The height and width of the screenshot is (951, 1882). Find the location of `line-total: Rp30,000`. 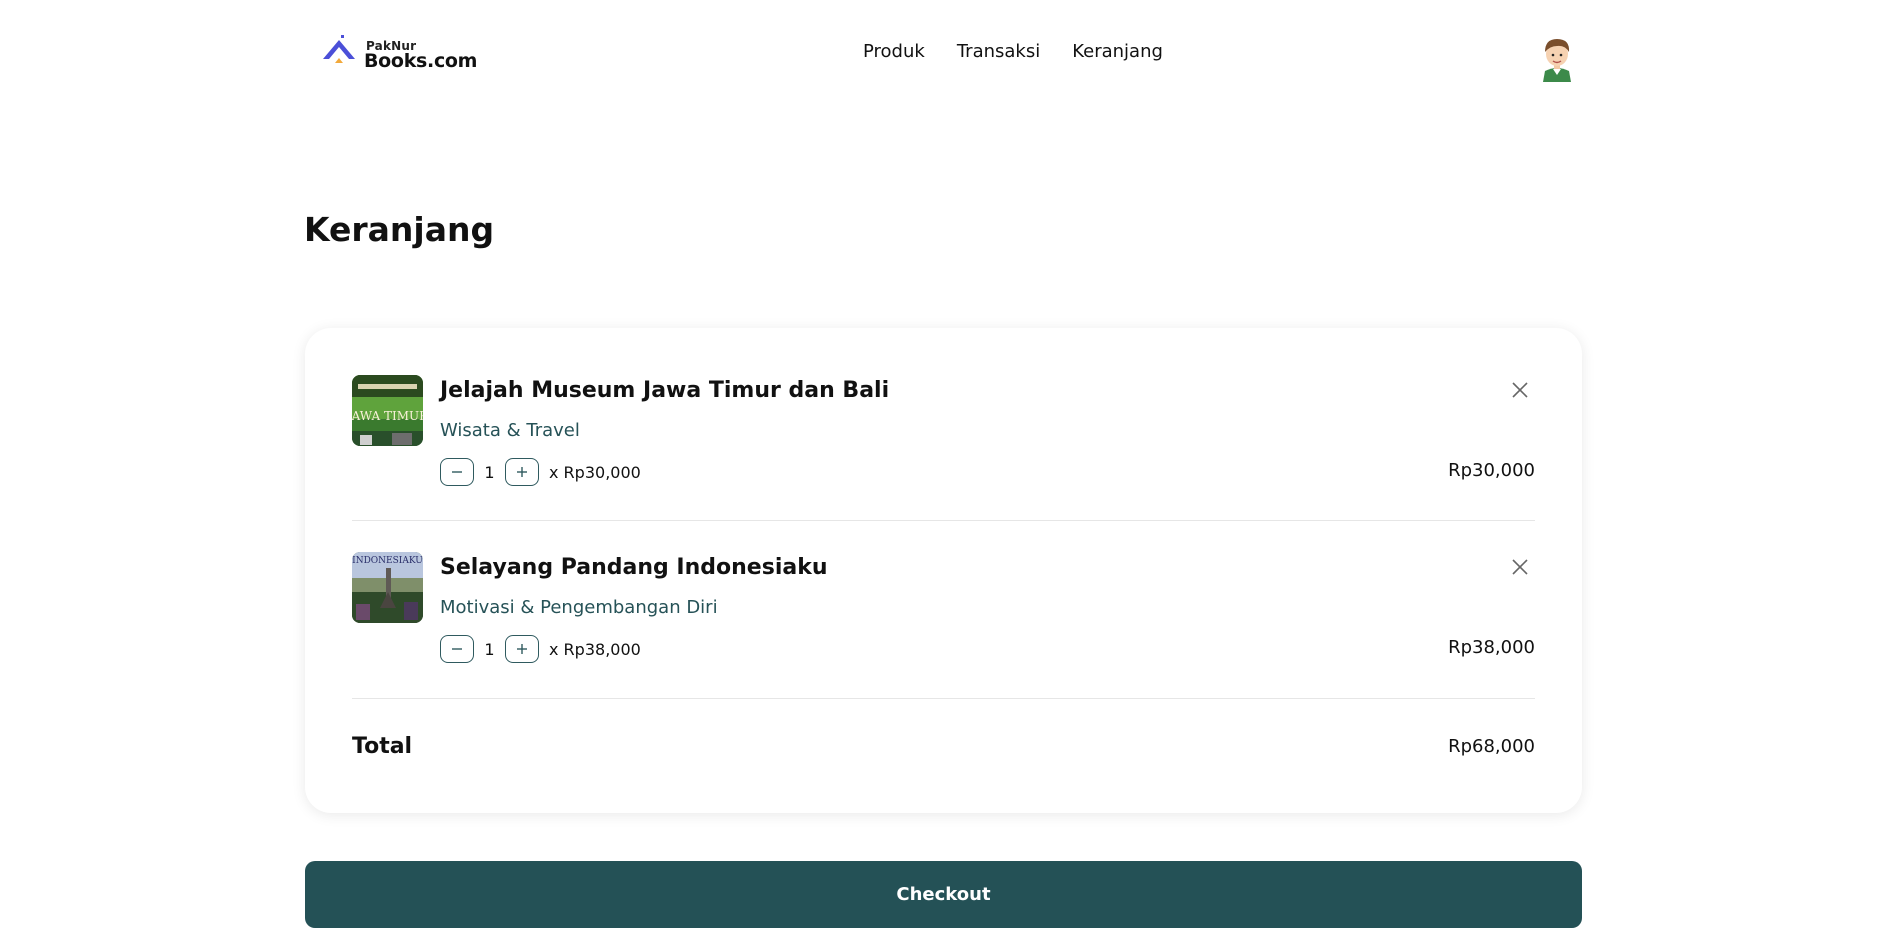

line-total: Rp30,000 is located at coordinates (1491, 470).